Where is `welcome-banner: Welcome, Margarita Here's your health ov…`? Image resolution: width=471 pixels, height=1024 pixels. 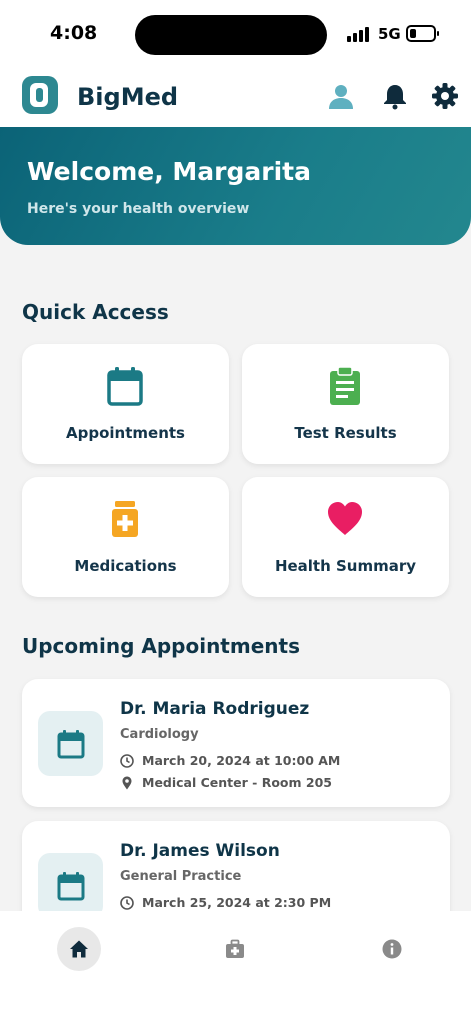
welcome-banner: Welcome, Margarita Here's your health ov… is located at coordinates (235, 186).